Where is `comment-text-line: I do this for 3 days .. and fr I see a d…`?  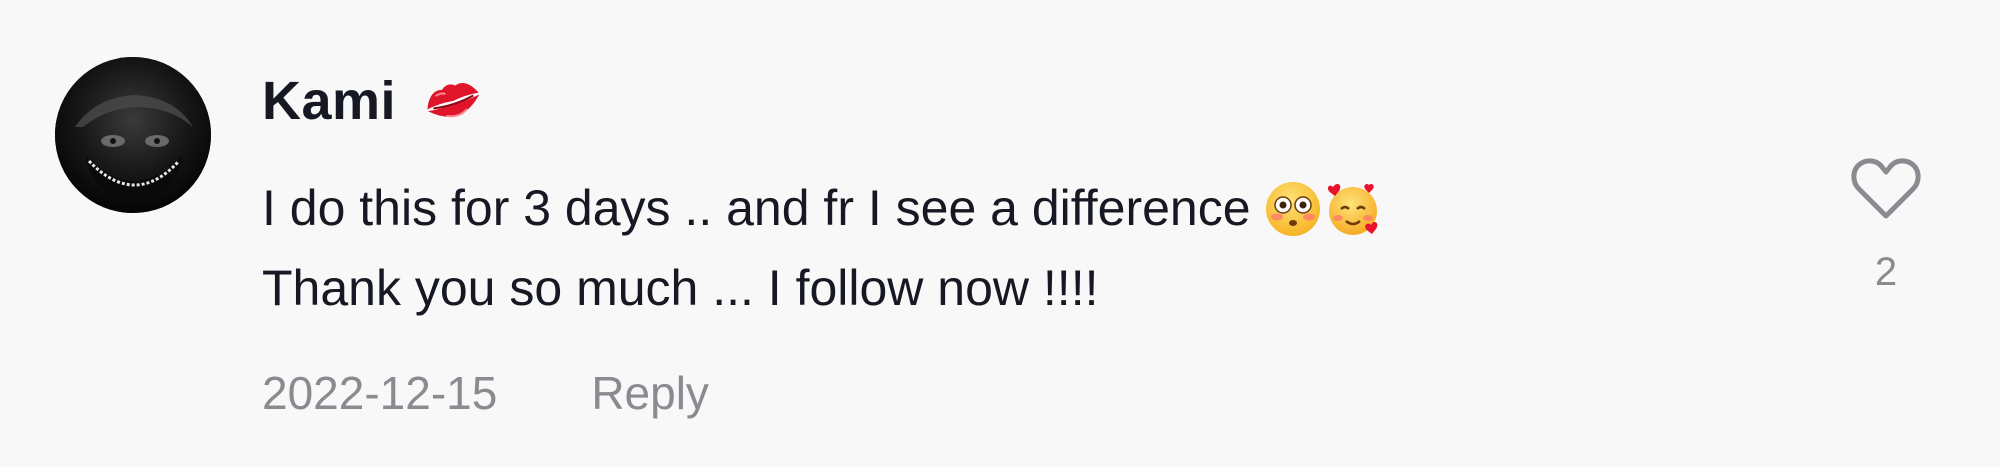 comment-text-line: I do this for 3 days .. and fr I see a d… is located at coordinates (1012, 208).